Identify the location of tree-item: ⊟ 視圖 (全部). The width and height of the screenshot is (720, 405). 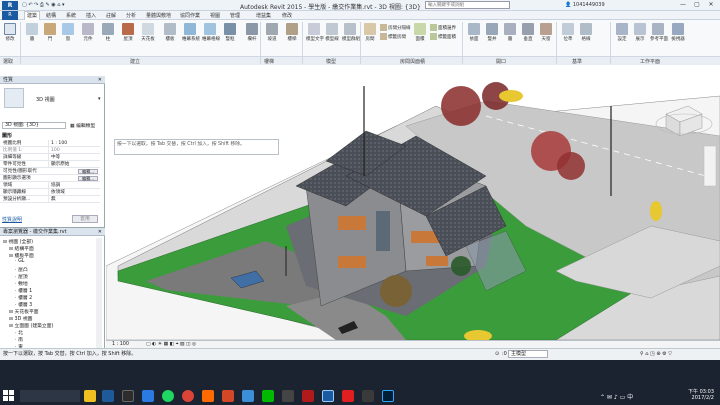
(18, 241).